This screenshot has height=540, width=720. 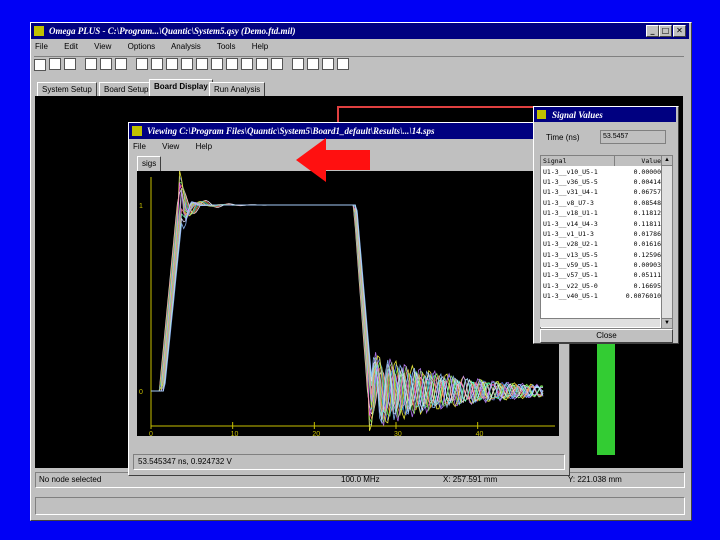 What do you see at coordinates (39, 31) in the screenshot?
I see `app-icon` at bounding box center [39, 31].